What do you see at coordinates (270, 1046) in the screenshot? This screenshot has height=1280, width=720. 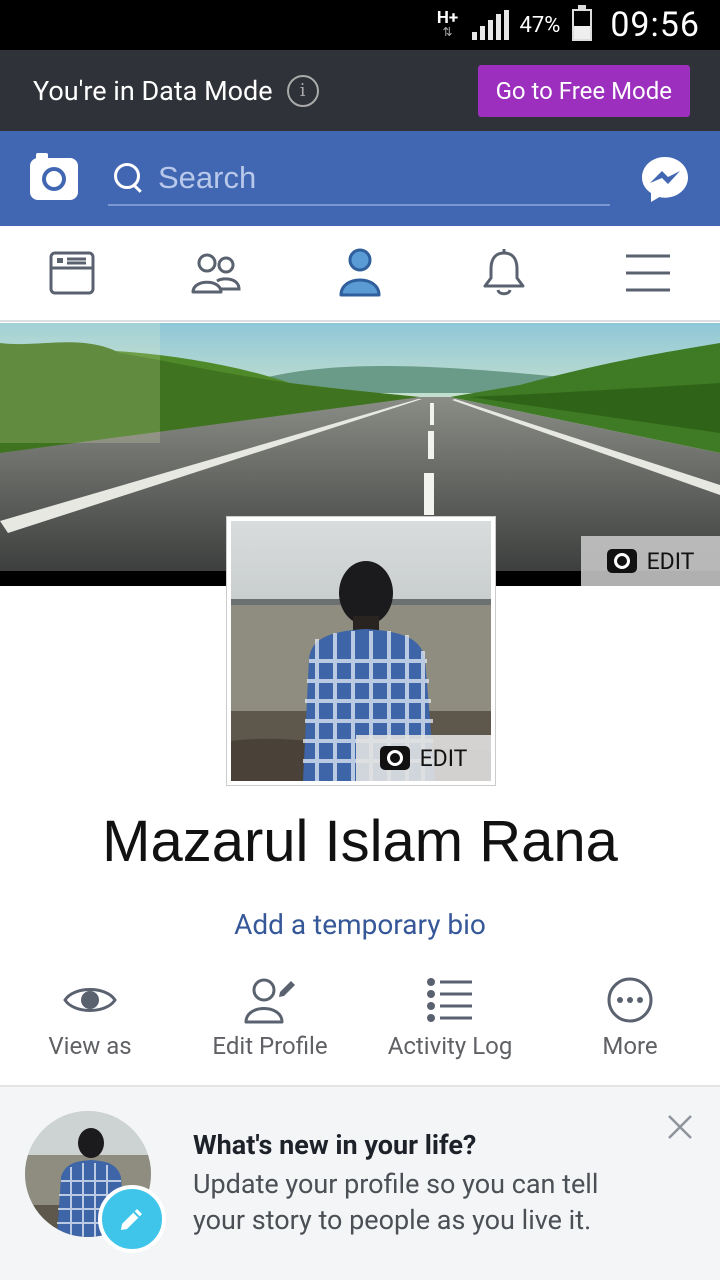 I see `edit-profile-label: Edit Profile` at bounding box center [270, 1046].